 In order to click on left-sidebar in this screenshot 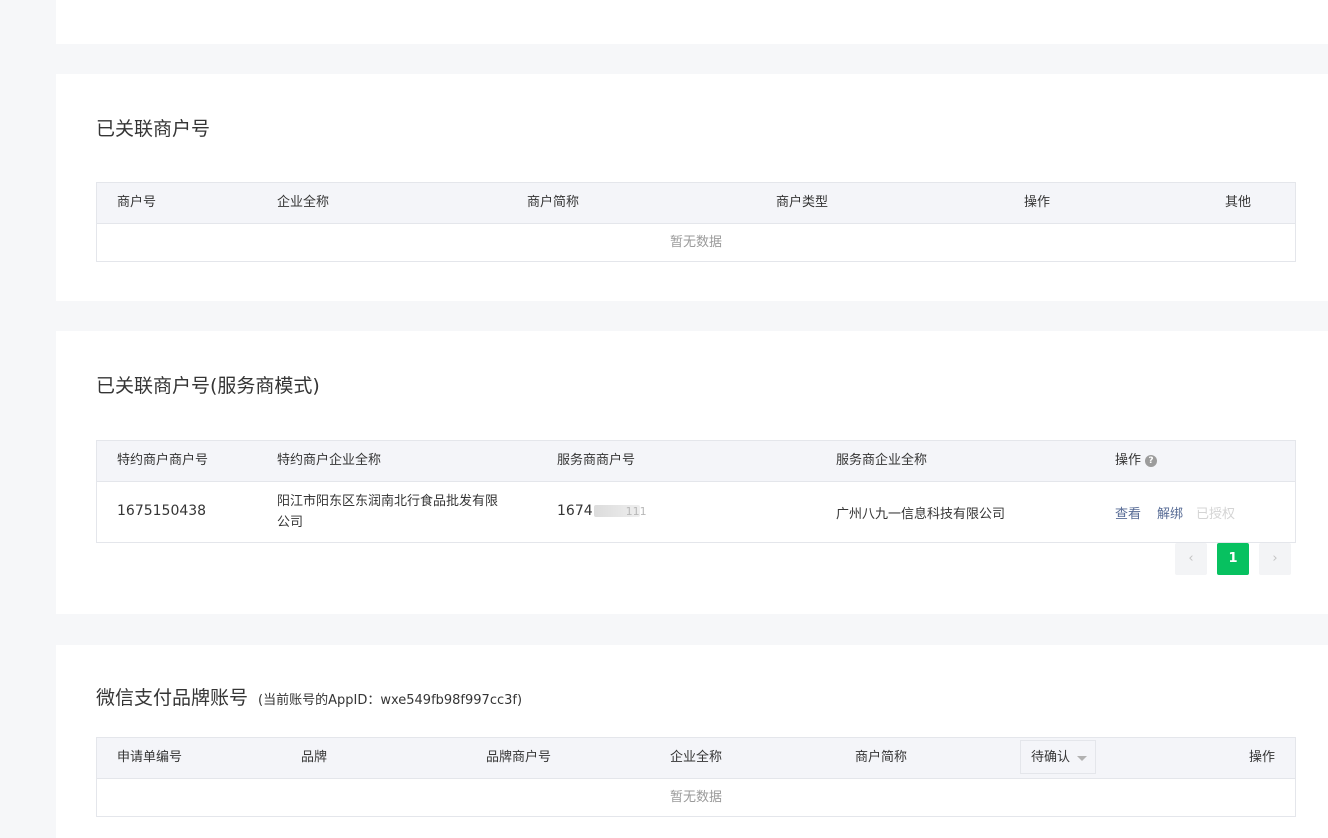, I will do `click(28, 419)`.